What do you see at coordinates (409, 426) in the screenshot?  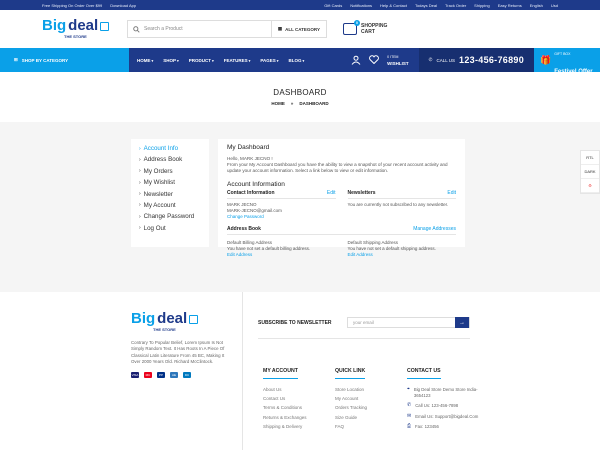 I see `fax-icon: ⎙` at bounding box center [409, 426].